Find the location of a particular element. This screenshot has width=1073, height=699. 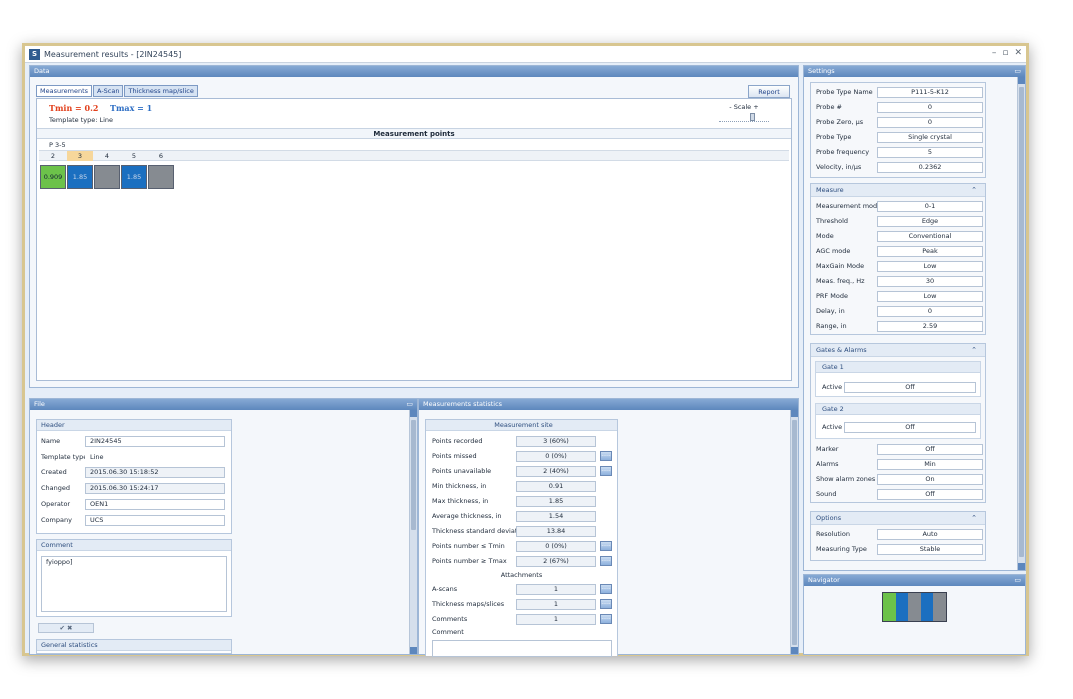

app-icon: S is located at coordinates (34, 54).